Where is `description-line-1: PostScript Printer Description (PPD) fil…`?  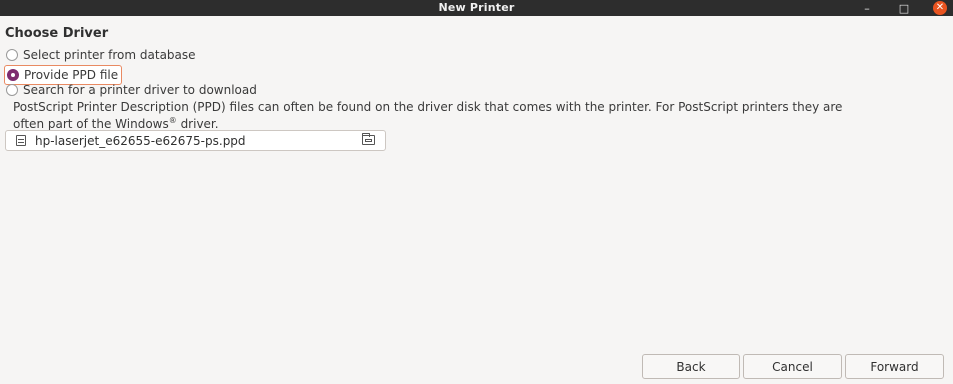
description-line-1: PostScript Printer Description (PPD) fil… is located at coordinates (428, 107).